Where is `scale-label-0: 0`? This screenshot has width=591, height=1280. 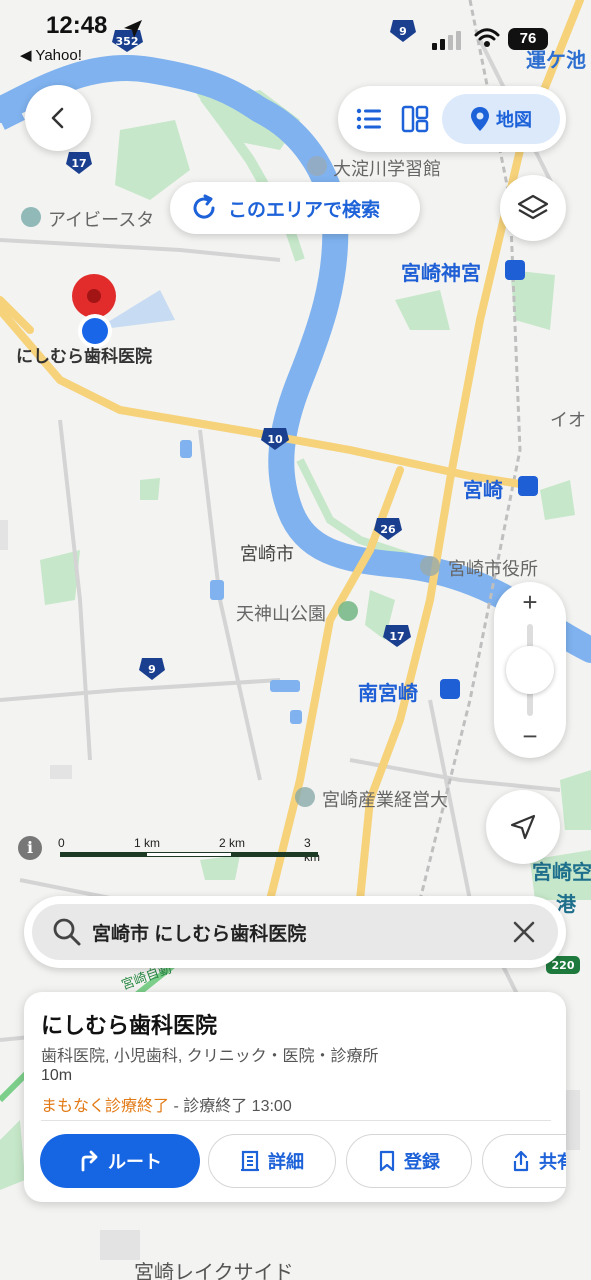 scale-label-0: 0 is located at coordinates (61, 843).